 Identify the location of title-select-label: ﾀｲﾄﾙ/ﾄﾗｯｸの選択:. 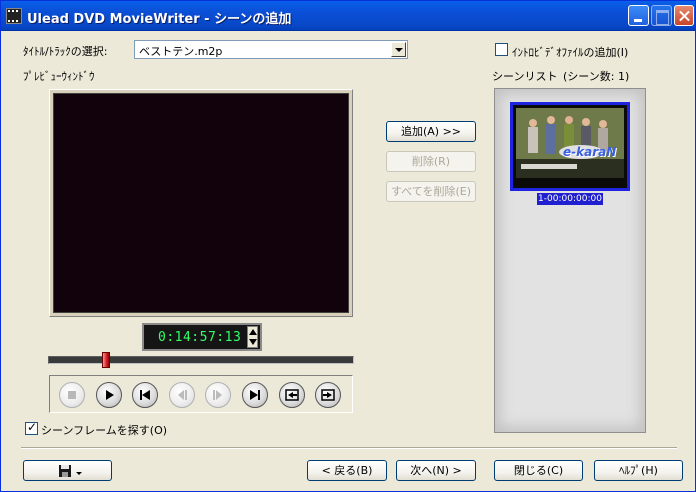
(65, 51).